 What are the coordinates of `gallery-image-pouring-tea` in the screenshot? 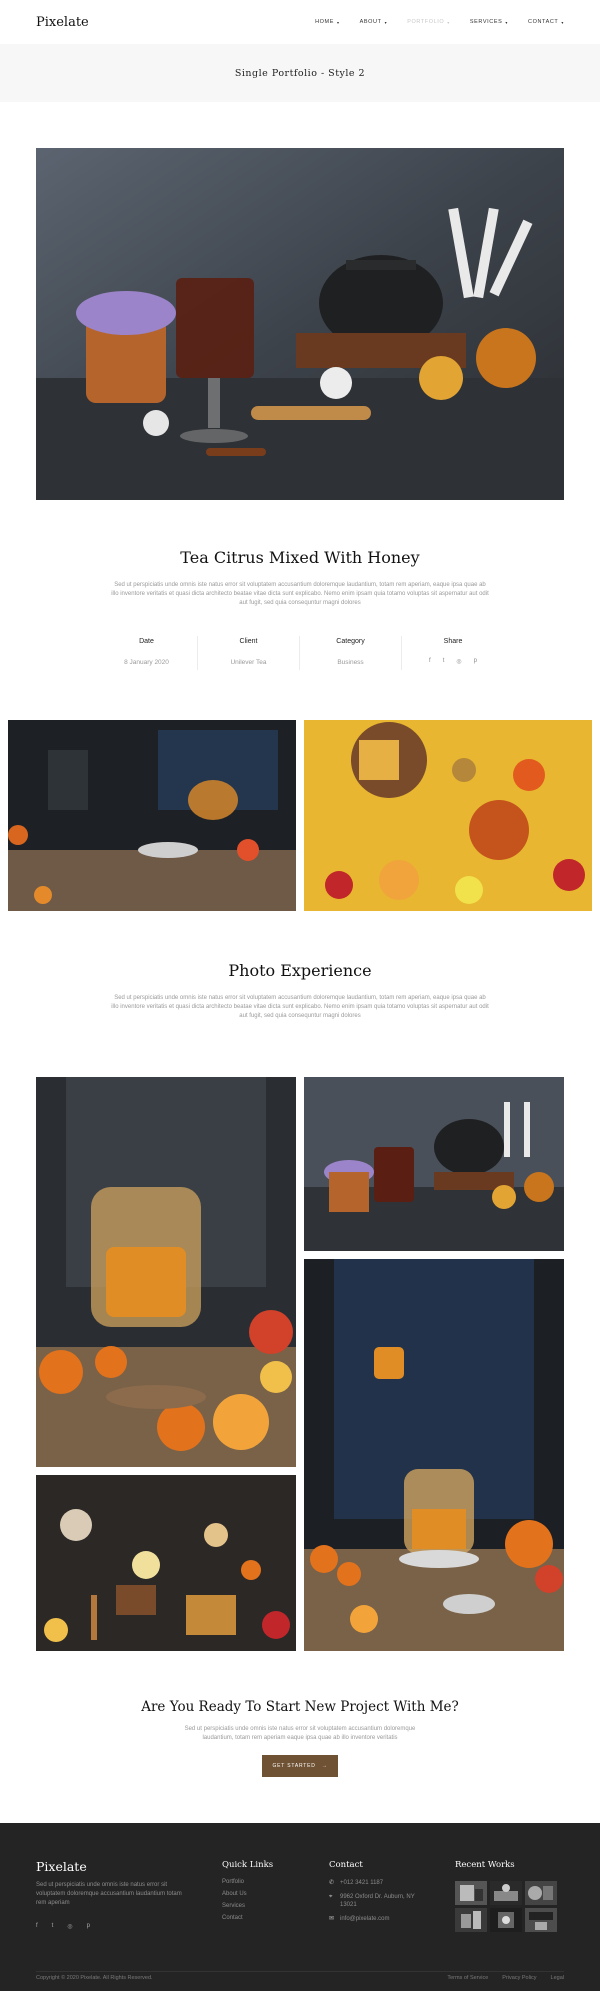 It's located at (152, 815).